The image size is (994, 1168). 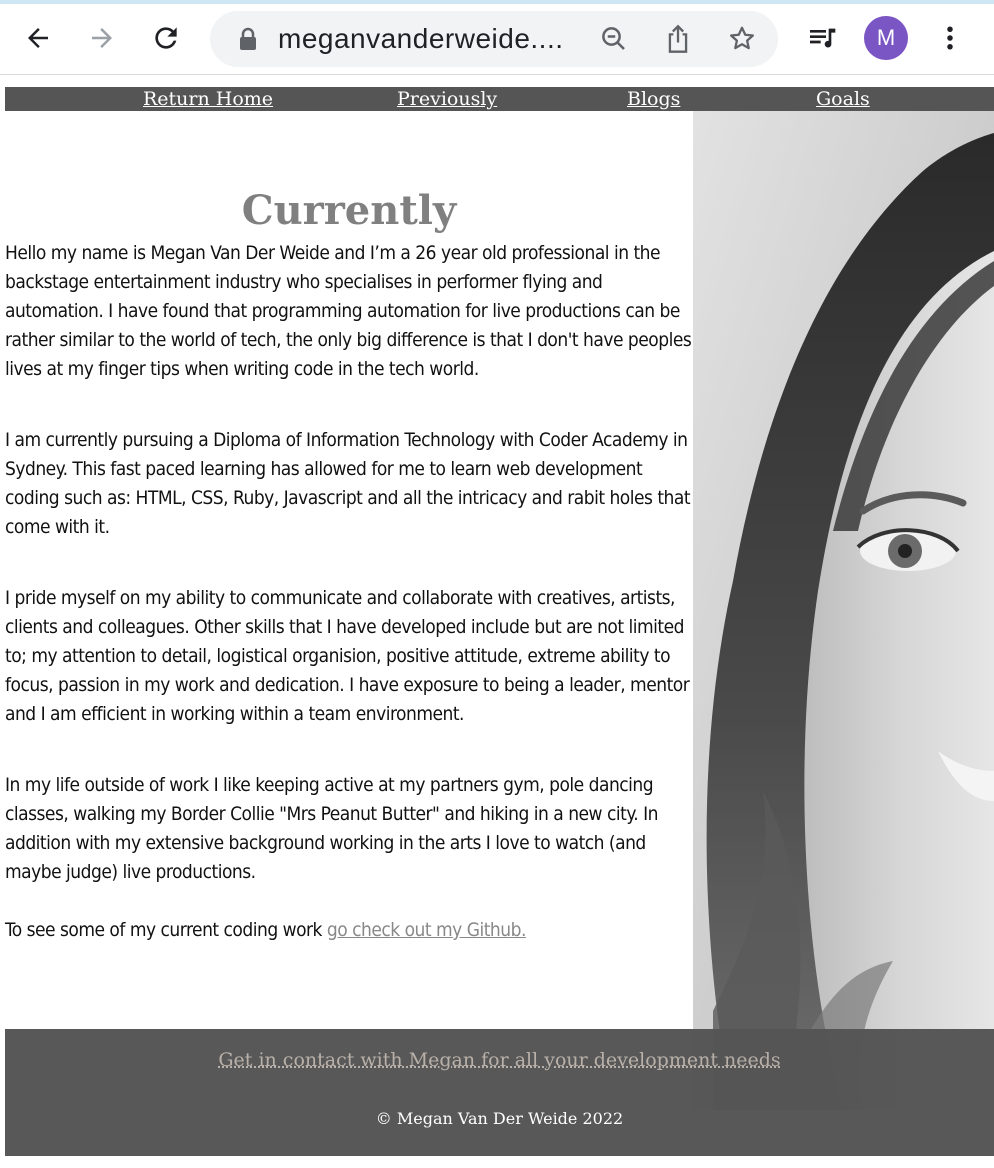 I want to click on forward-button, so click(x=102, y=38).